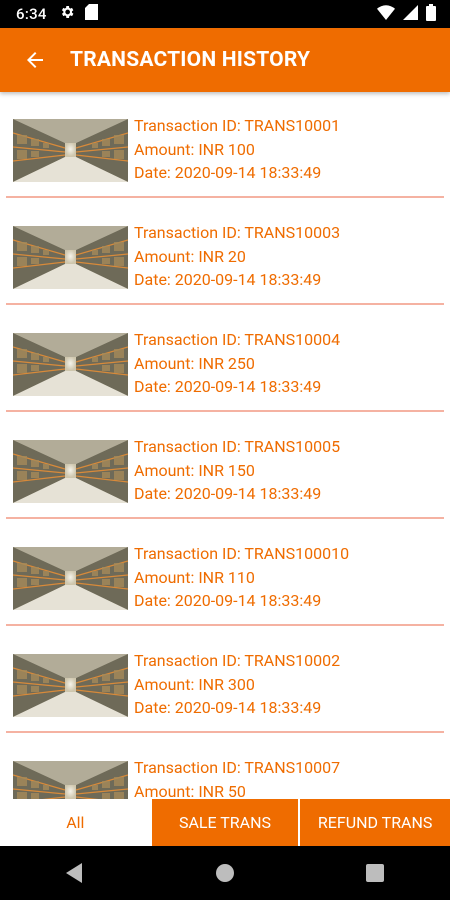  I want to click on transaction-id: Transaction ID: TRANS10001, so click(237, 125).